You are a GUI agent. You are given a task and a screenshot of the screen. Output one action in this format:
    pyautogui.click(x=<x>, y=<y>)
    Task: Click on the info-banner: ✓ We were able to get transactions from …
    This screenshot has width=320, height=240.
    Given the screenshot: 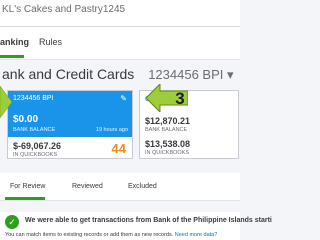 What is the action you would take?
    pyautogui.click(x=136, y=226)
    